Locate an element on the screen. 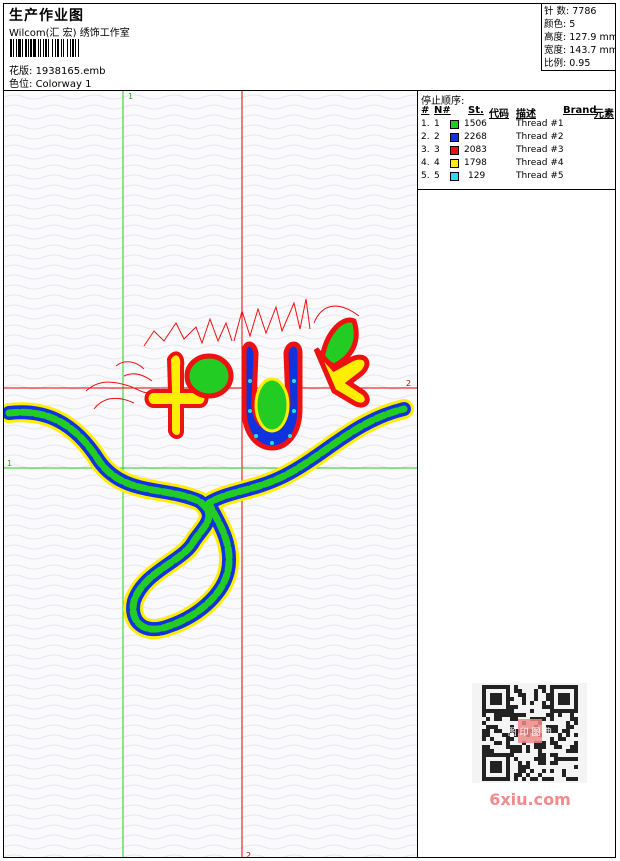  stat-width: 宽度: 143.7 mm is located at coordinates (580, 50).